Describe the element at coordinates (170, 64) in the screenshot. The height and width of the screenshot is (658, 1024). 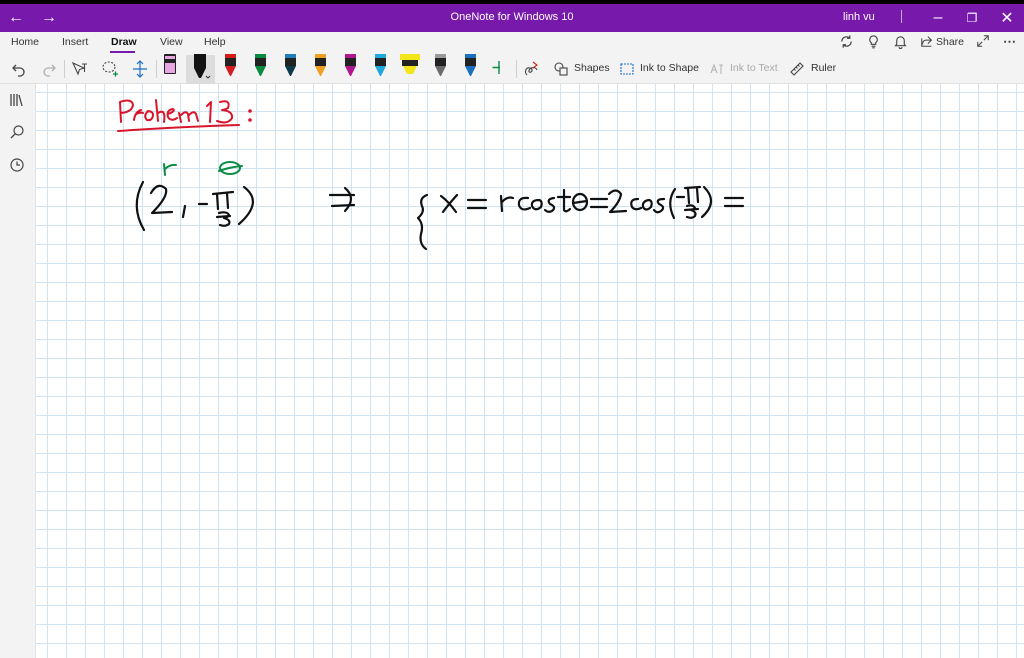
I see `highlighter-pink-icon` at that location.